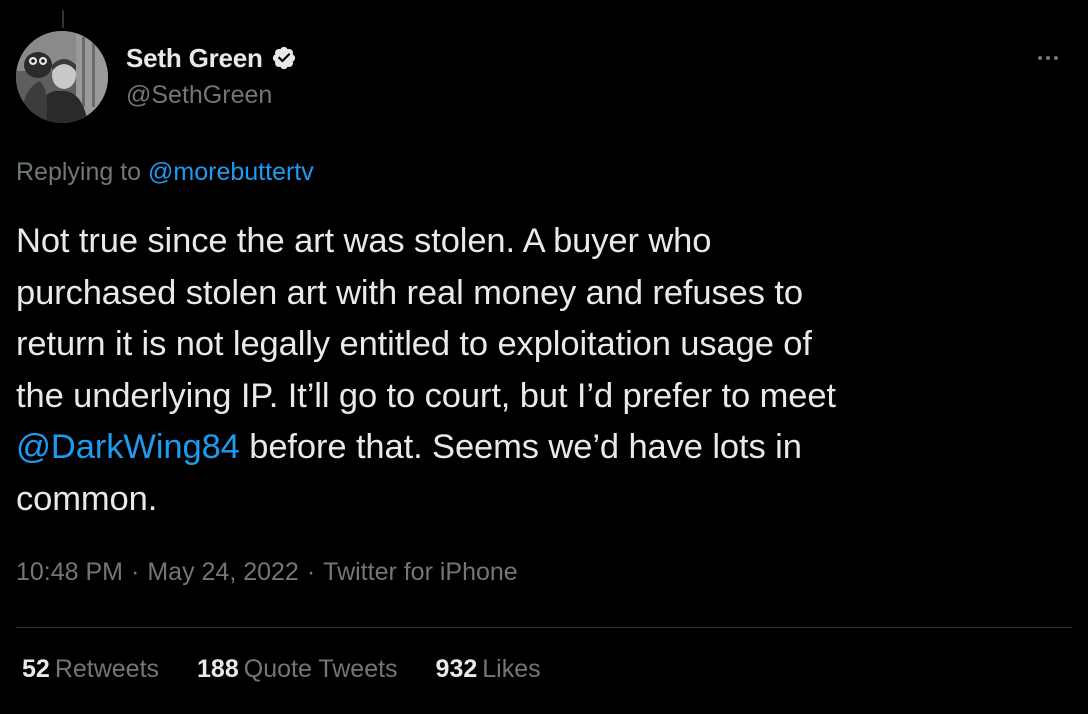 Image resolution: width=1088 pixels, height=714 pixels. Describe the element at coordinates (456, 669) in the screenshot. I see `likes-count: 932` at that location.